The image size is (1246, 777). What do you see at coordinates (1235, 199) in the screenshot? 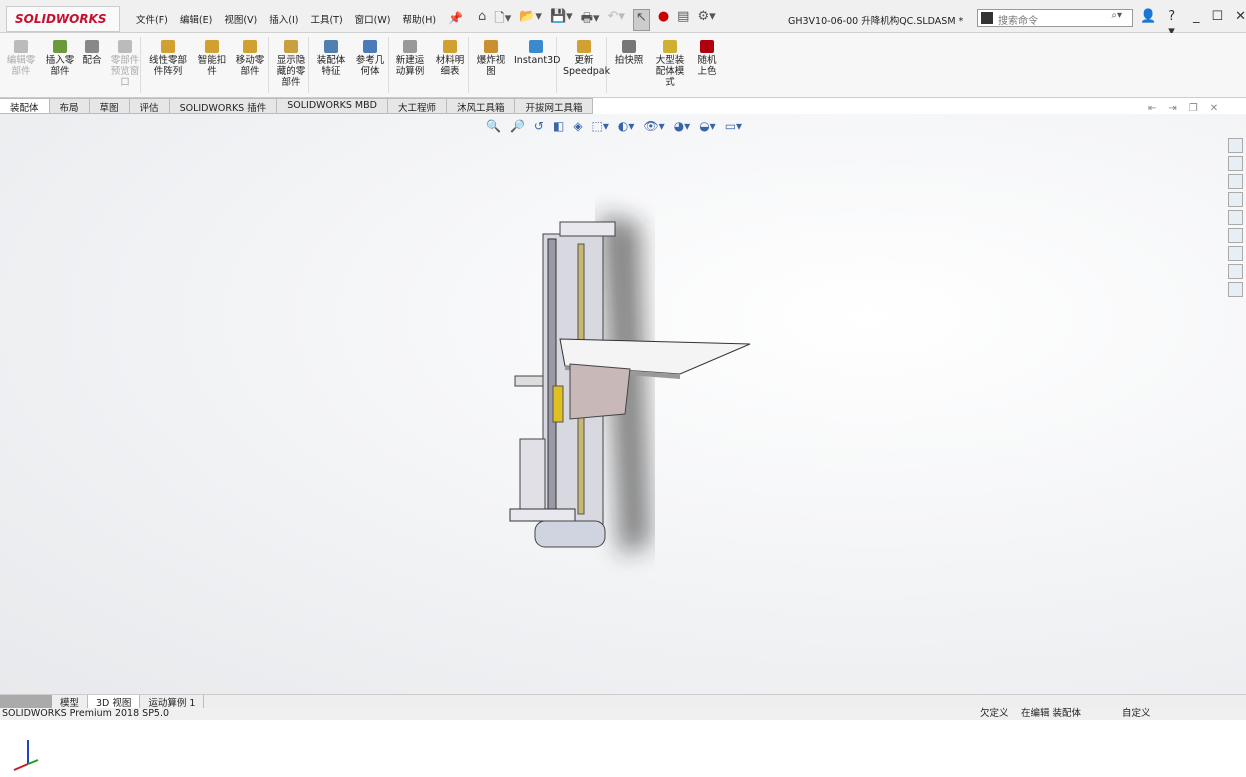
I see `view-palette-icon` at bounding box center [1235, 199].